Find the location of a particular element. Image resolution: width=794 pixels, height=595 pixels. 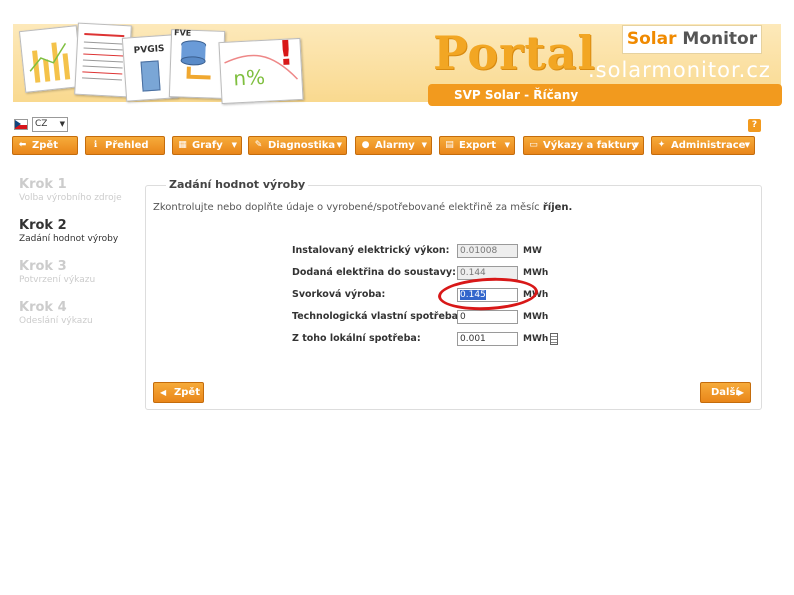

own-consumption-input: 0 is located at coordinates (487, 317).